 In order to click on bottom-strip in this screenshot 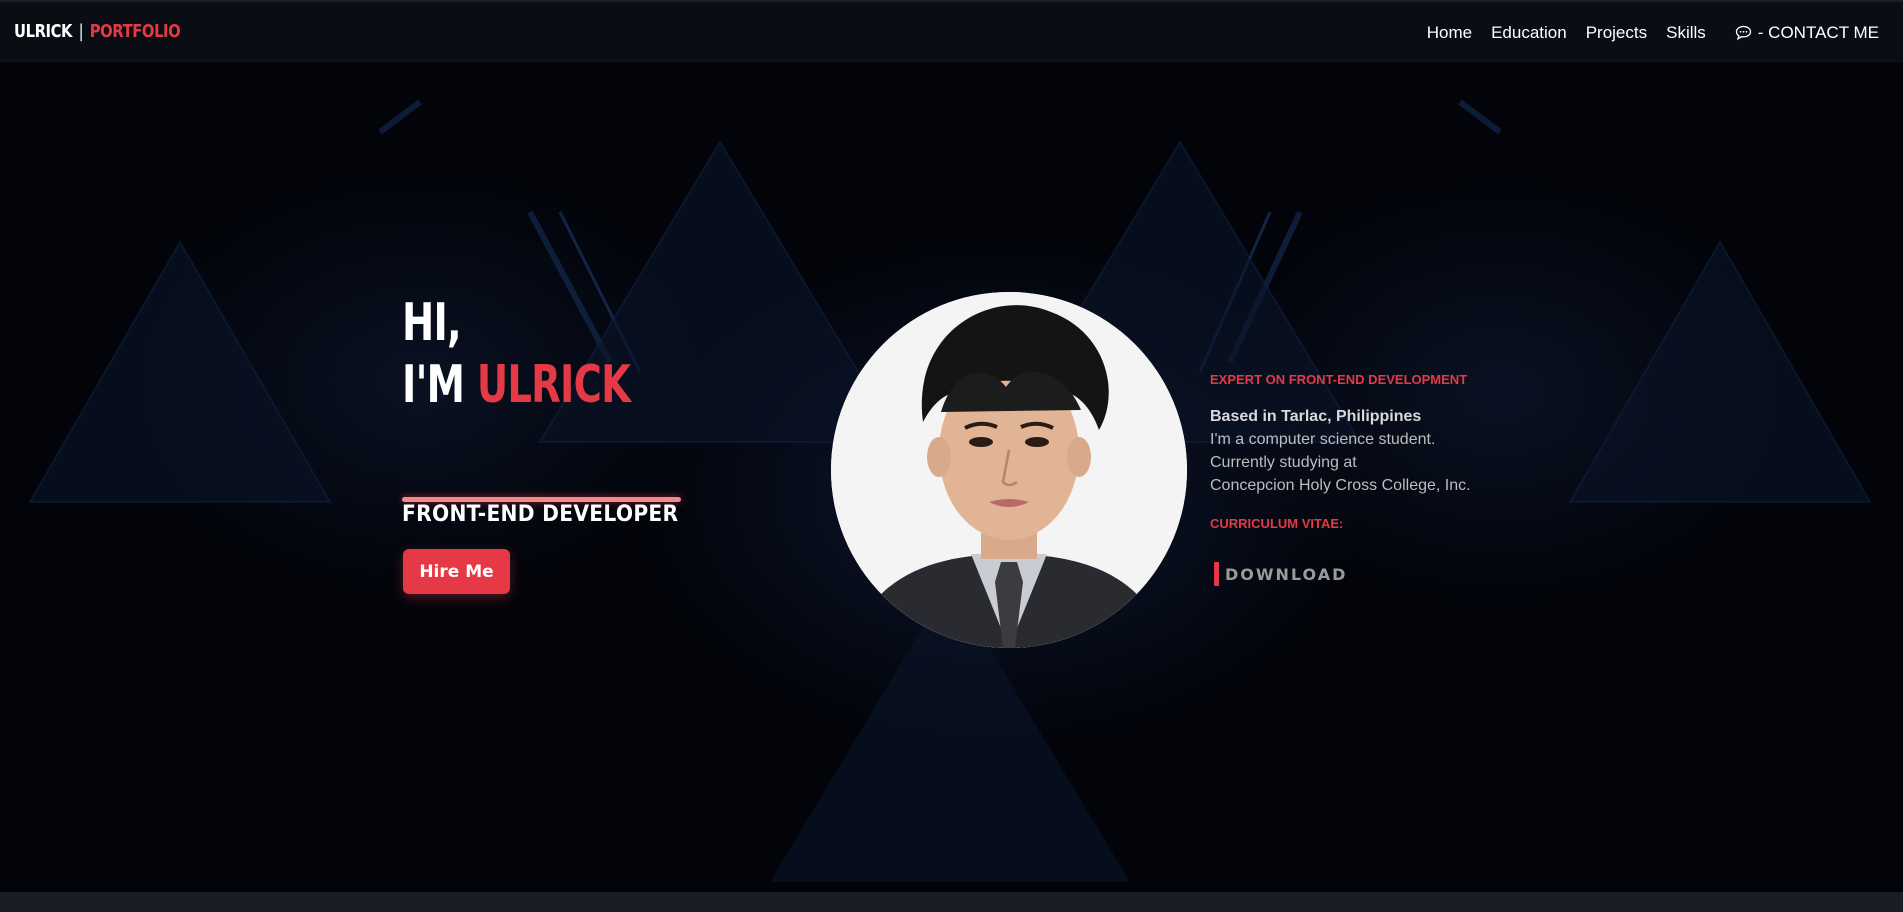, I will do `click(951, 902)`.